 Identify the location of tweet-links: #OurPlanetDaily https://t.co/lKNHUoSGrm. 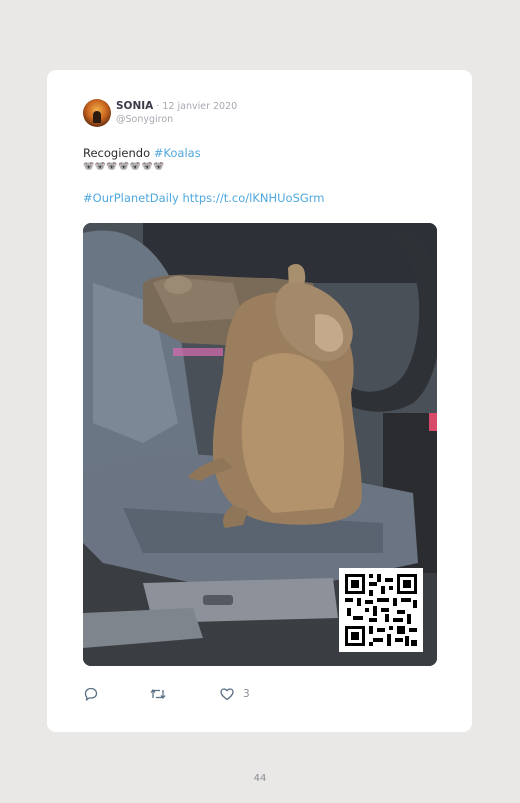
(204, 198).